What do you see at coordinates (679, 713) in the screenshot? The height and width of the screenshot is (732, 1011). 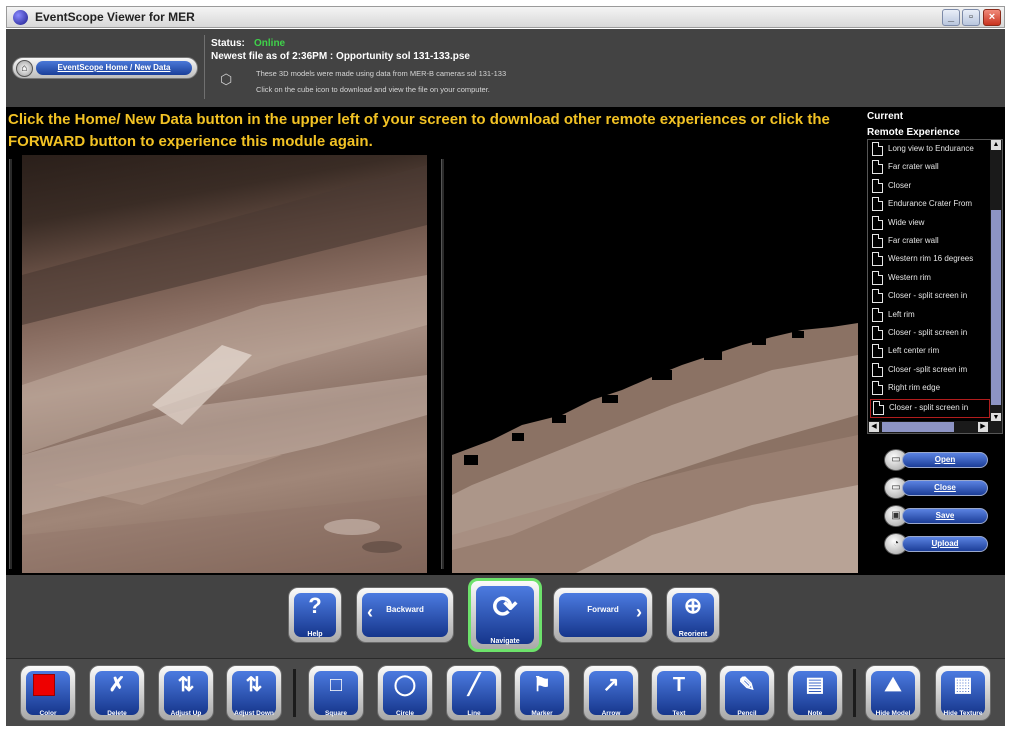 I see `text-tool-label: Text` at bounding box center [679, 713].